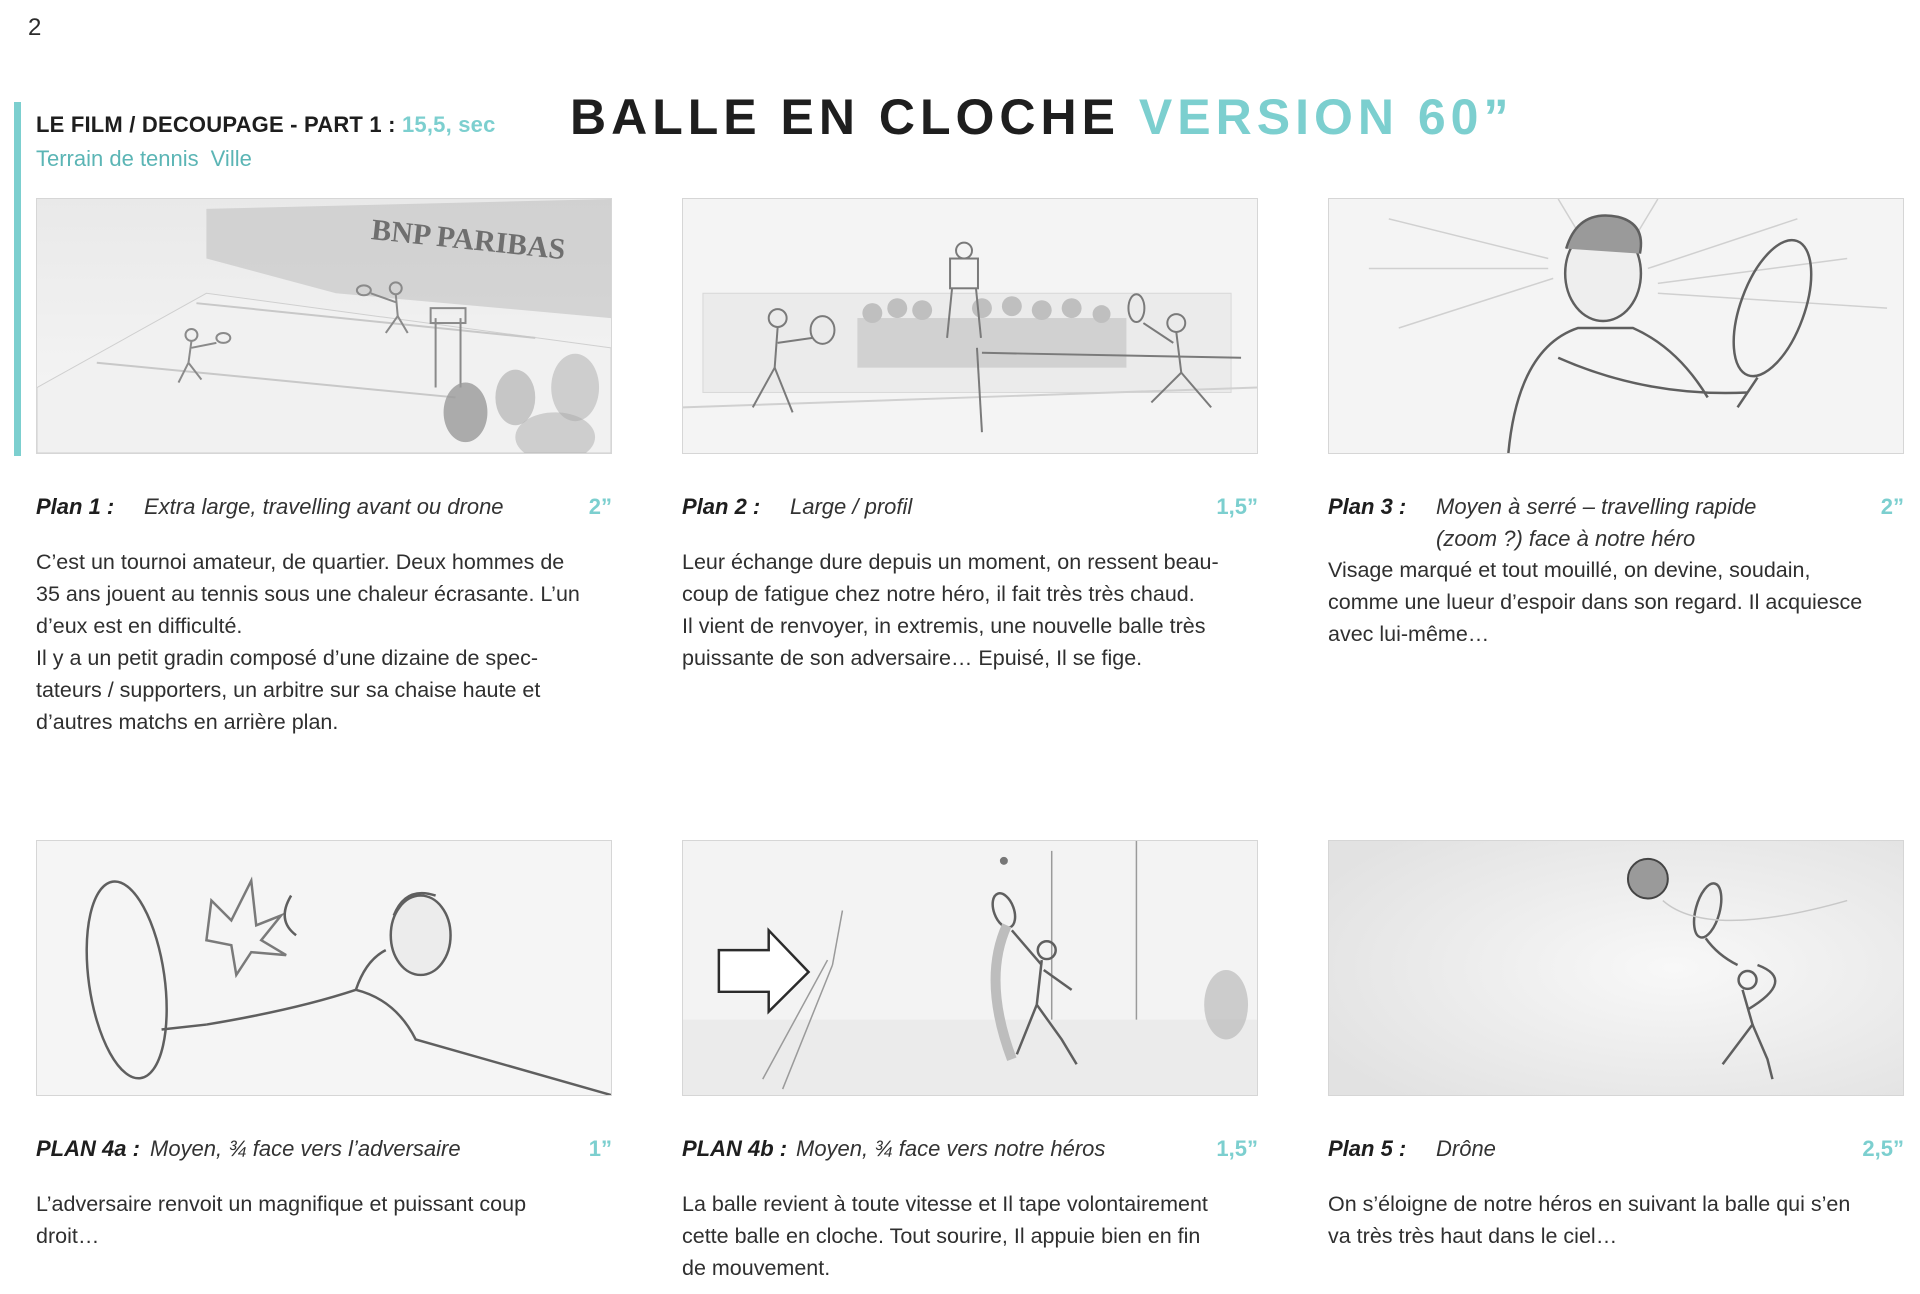  What do you see at coordinates (1466, 1148) in the screenshot?
I see `plan-description: Drône` at bounding box center [1466, 1148].